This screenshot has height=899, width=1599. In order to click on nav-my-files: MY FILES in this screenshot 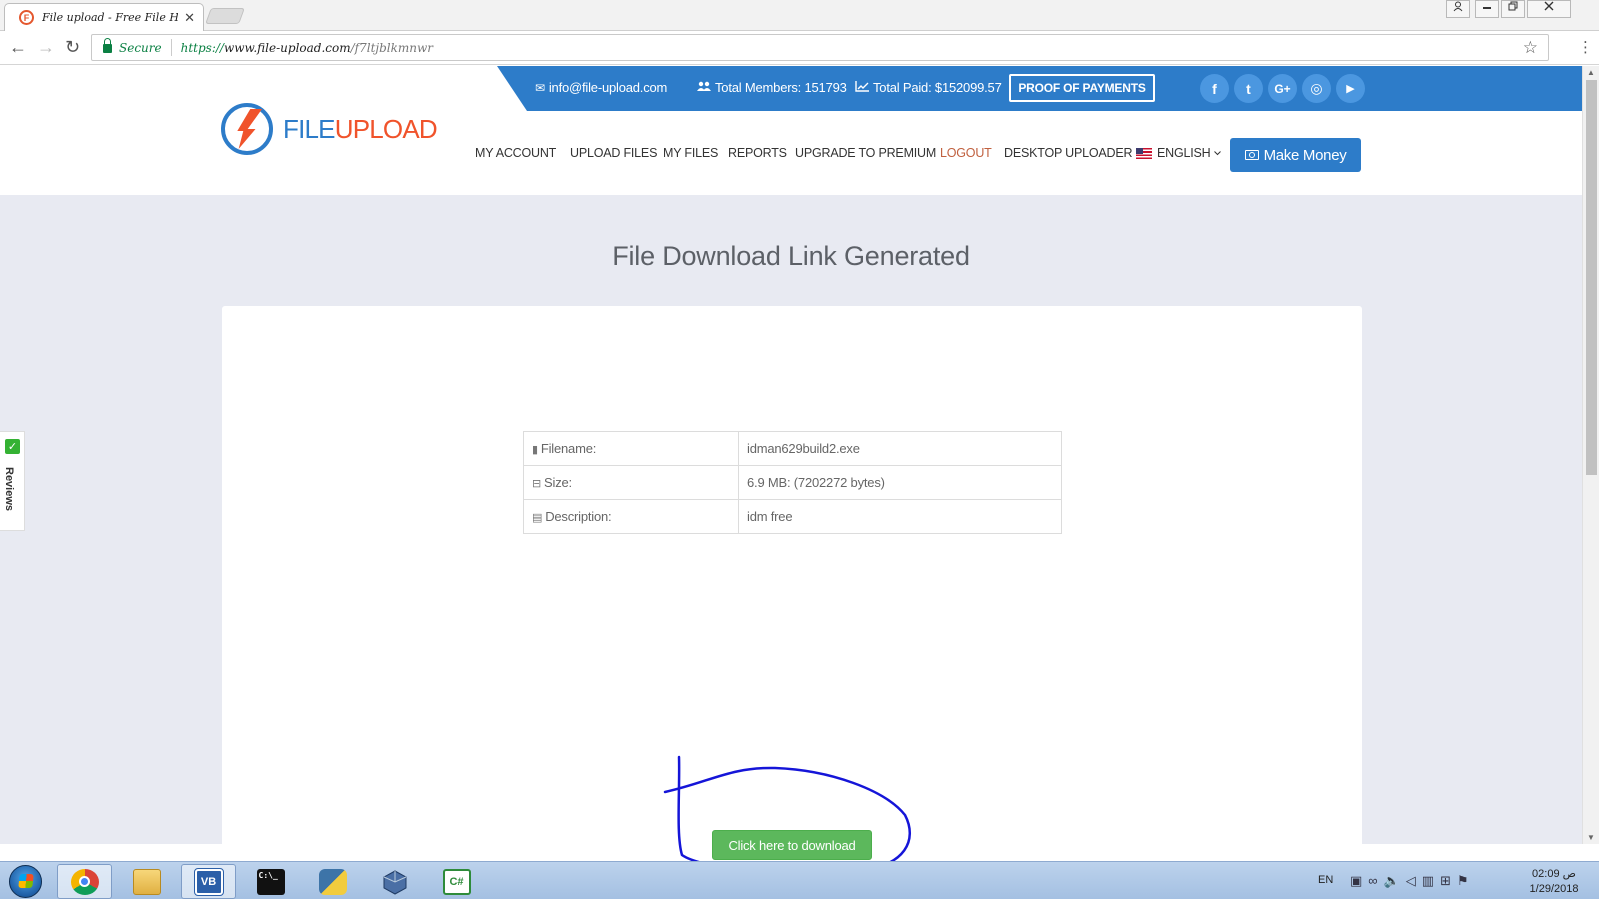, I will do `click(690, 153)`.